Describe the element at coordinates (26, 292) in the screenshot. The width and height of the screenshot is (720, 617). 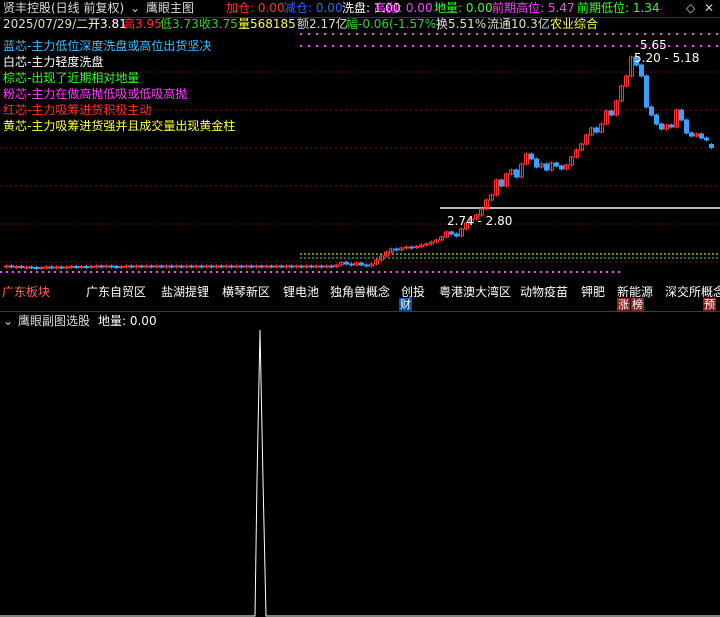
I see `concept-tag: 广东板块` at that location.